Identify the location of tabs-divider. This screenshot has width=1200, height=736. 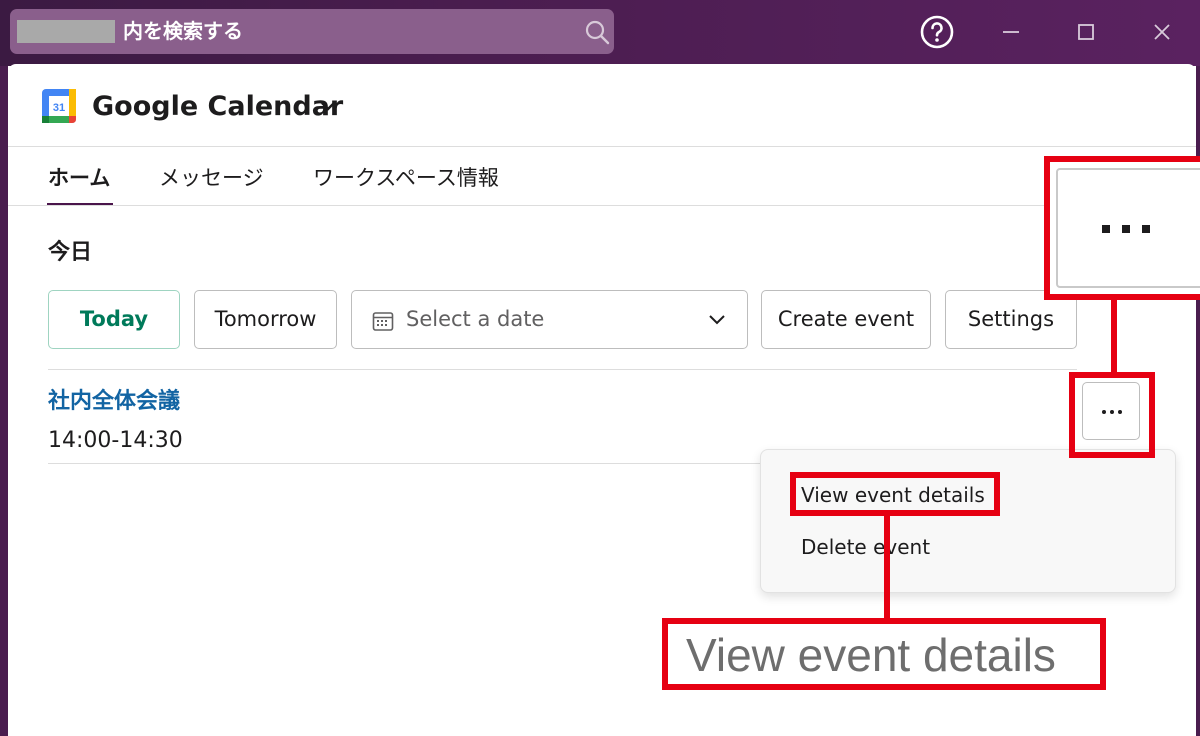
(602, 205).